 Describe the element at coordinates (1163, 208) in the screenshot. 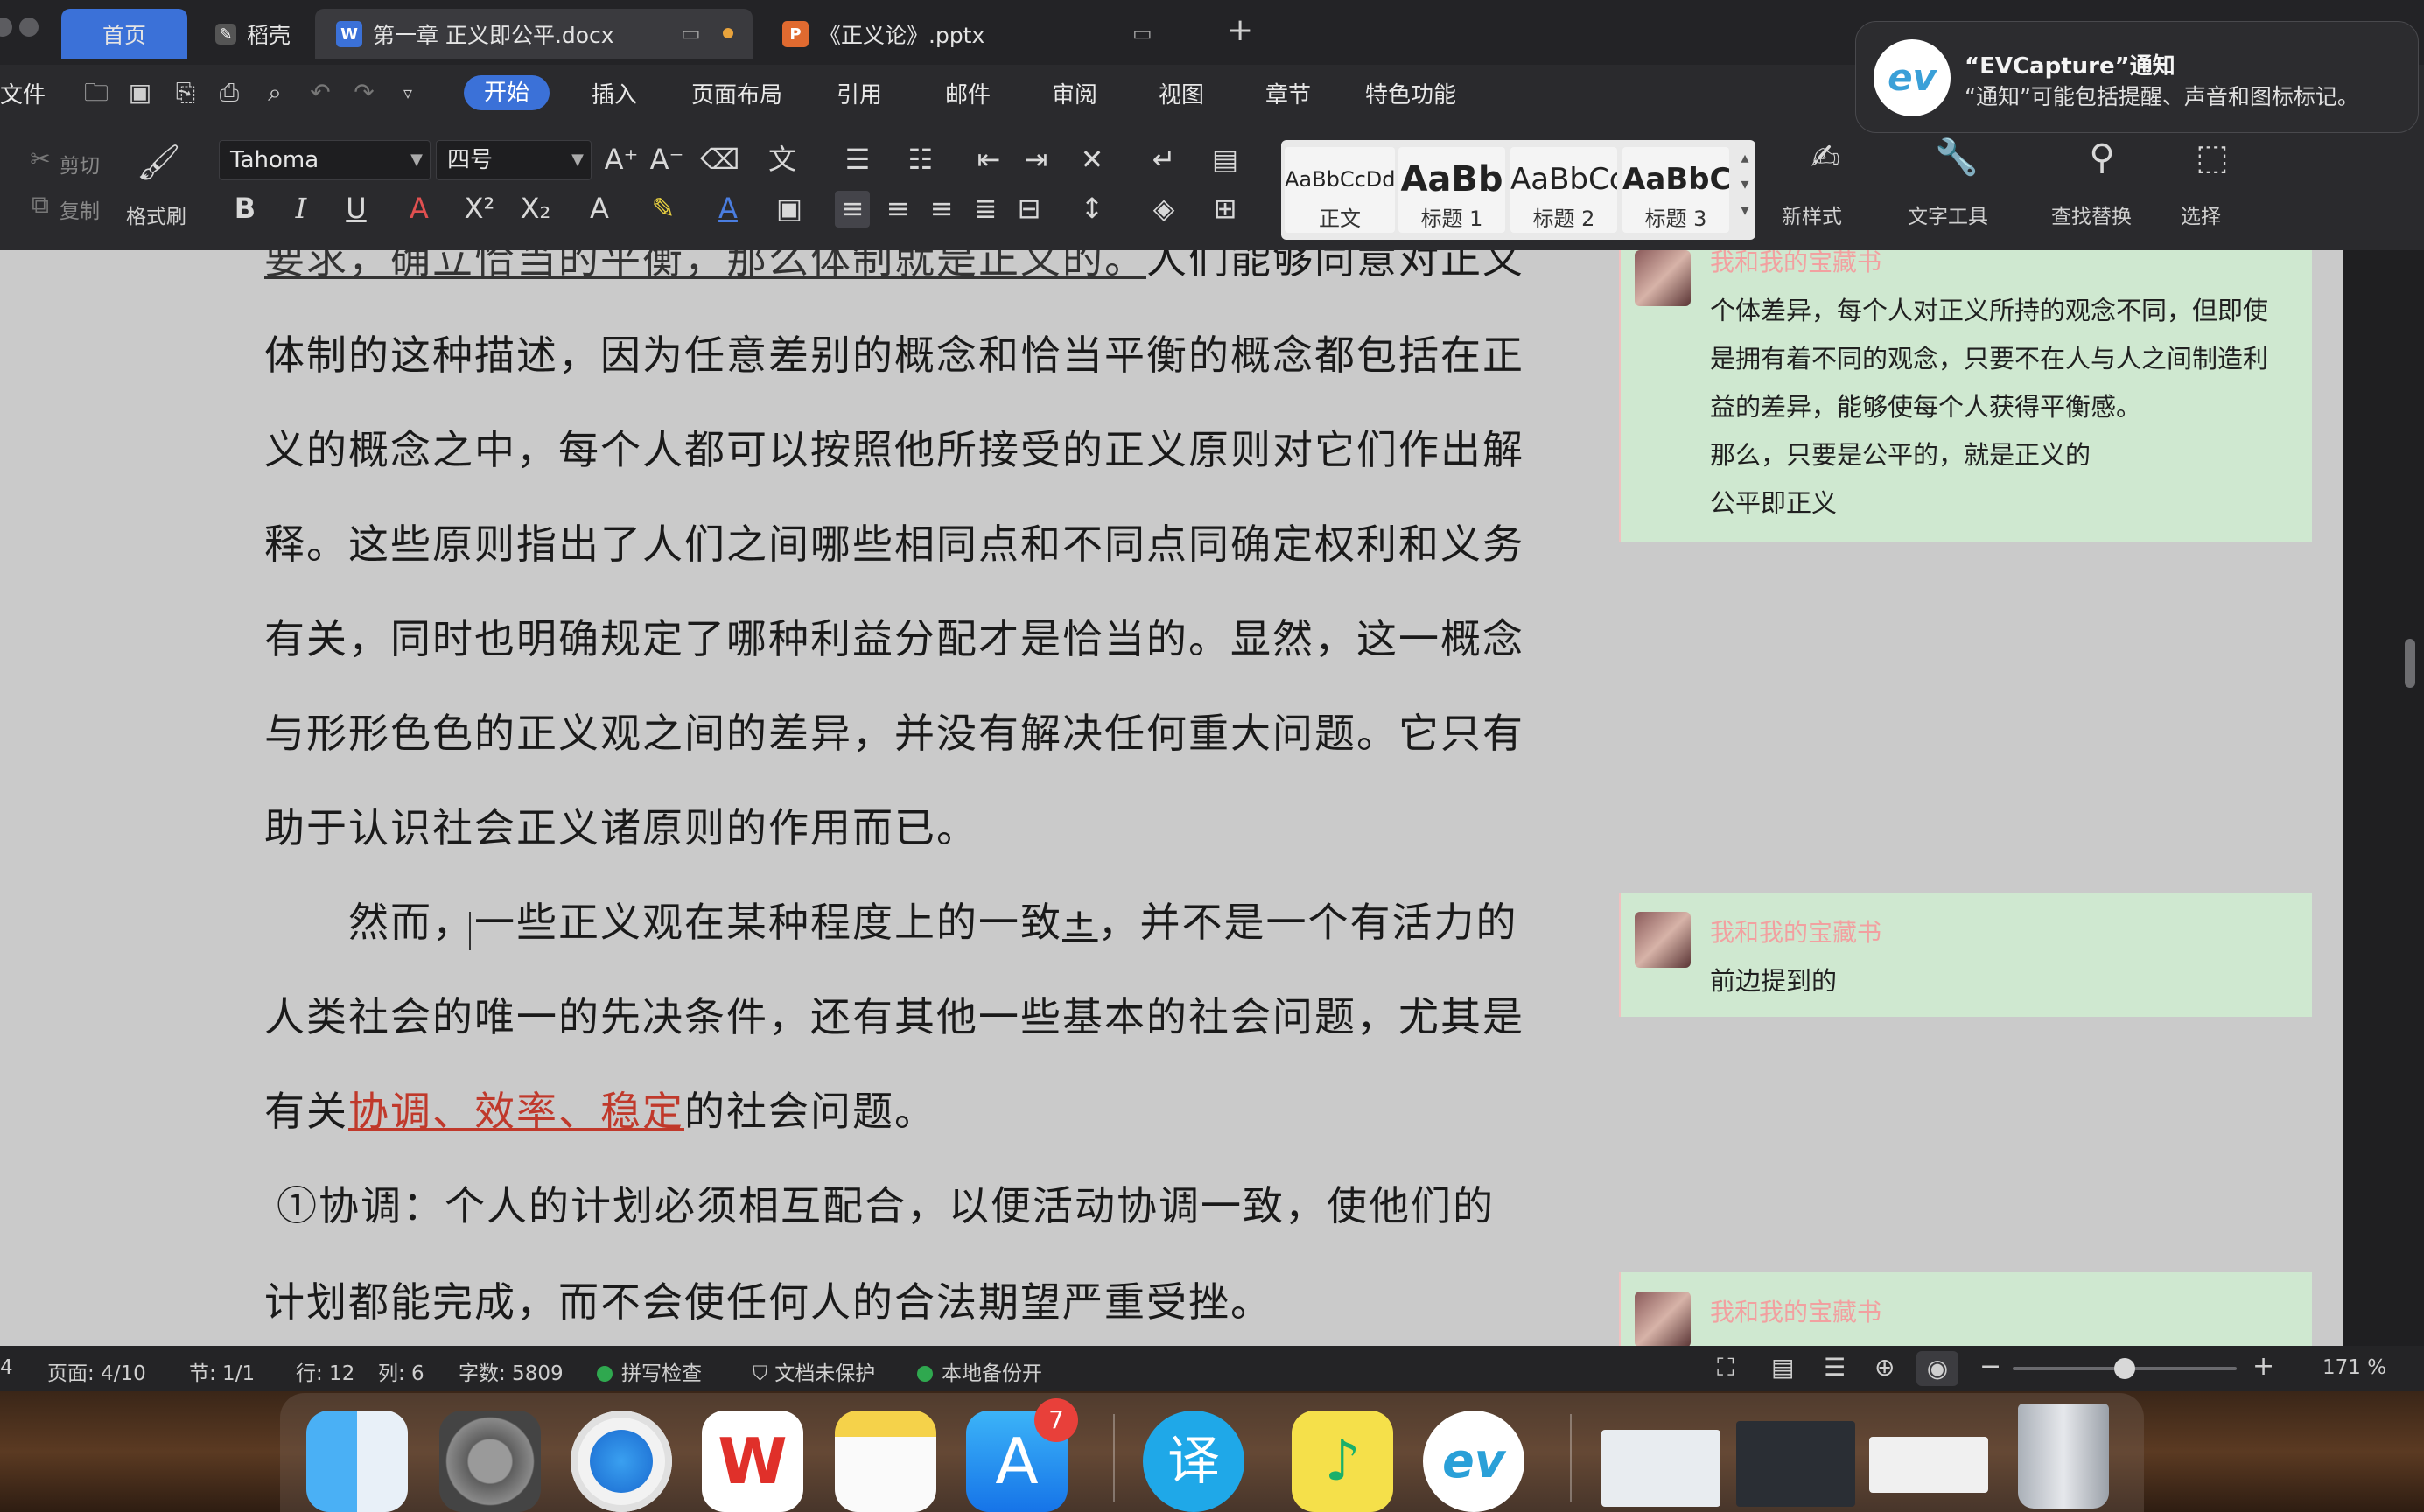

I see `shading-icon: ◈` at that location.